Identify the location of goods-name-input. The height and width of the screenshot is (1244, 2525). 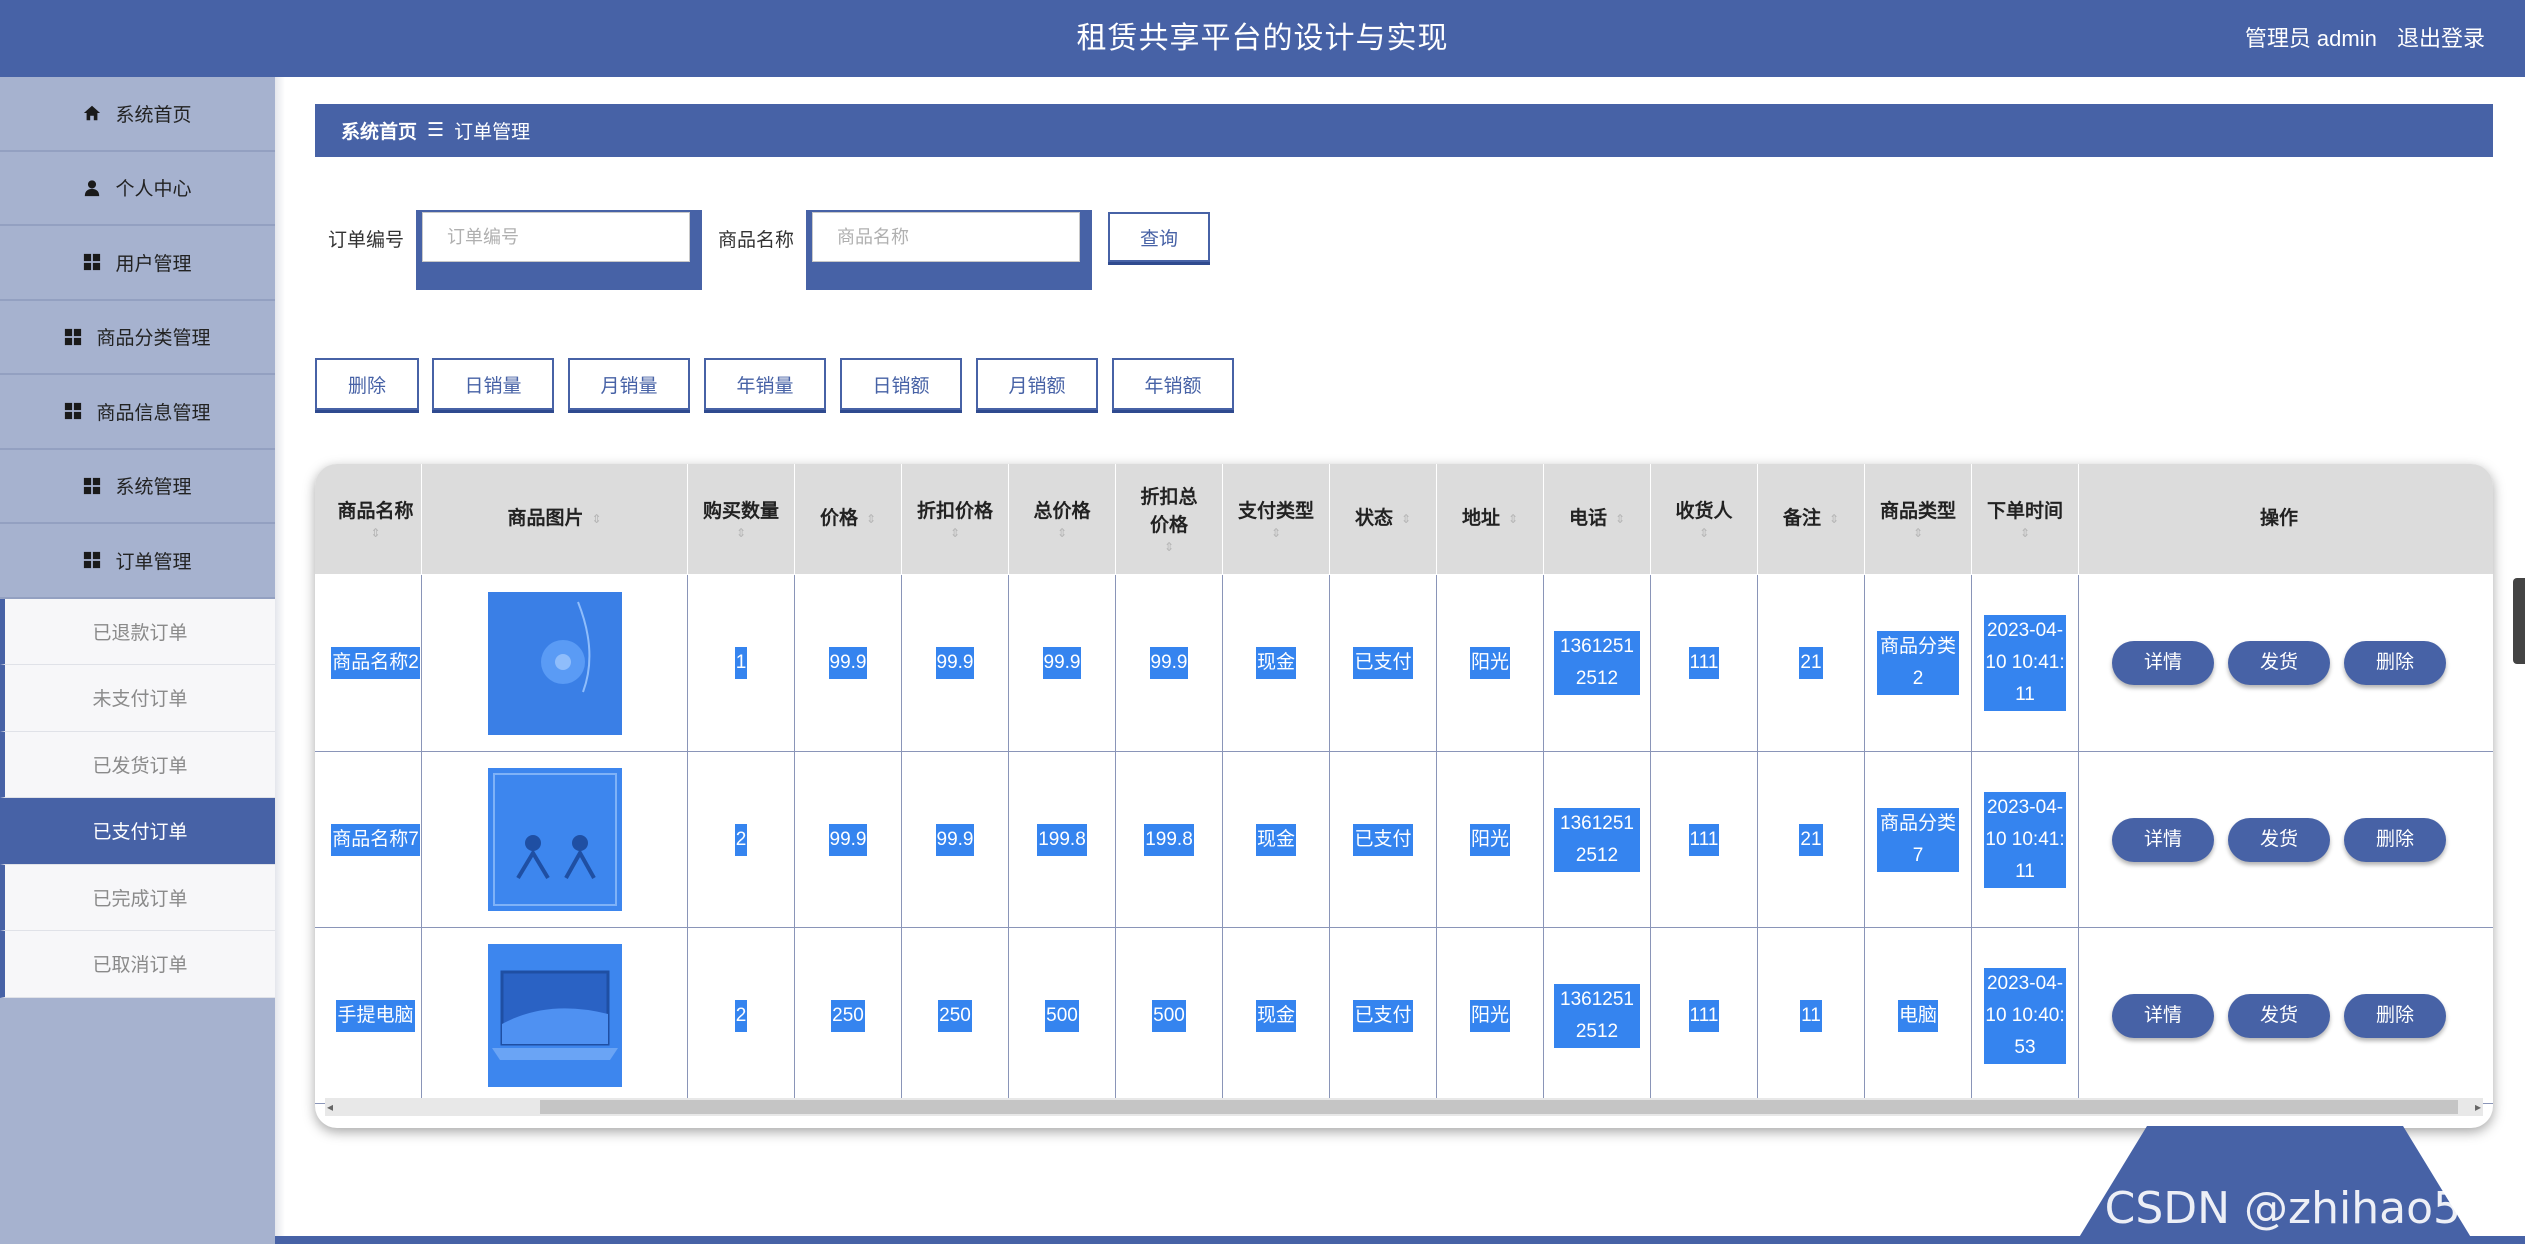
(946, 237).